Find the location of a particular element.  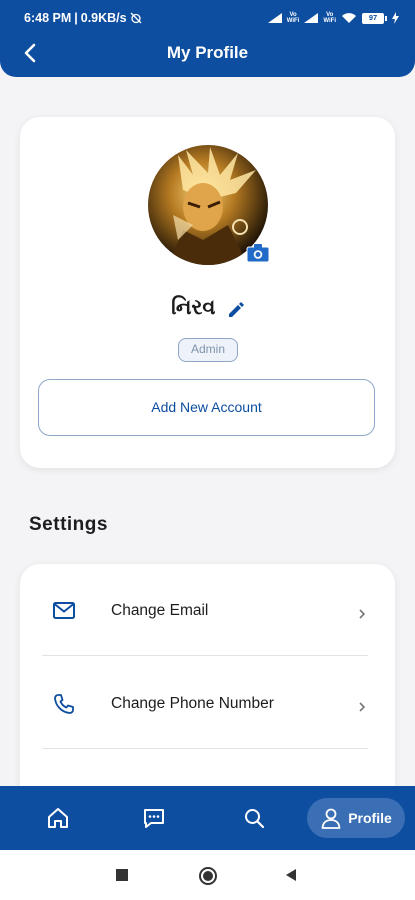

charging-icon is located at coordinates (395, 18).